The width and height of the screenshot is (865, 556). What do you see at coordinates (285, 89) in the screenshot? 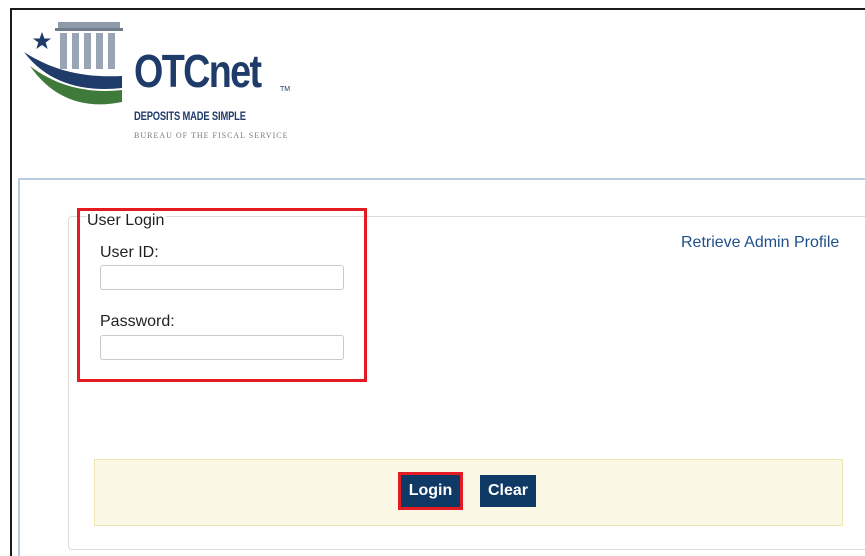
I see `logo-trademark: TM` at bounding box center [285, 89].